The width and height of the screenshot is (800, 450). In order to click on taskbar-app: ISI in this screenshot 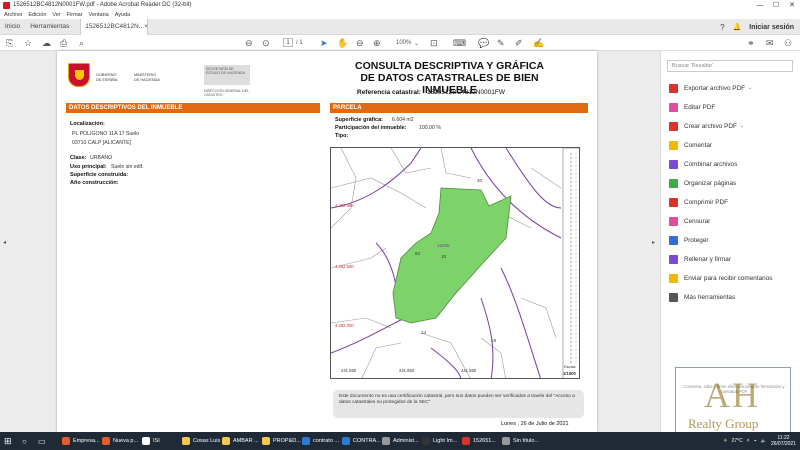, I will do `click(151, 441)`.